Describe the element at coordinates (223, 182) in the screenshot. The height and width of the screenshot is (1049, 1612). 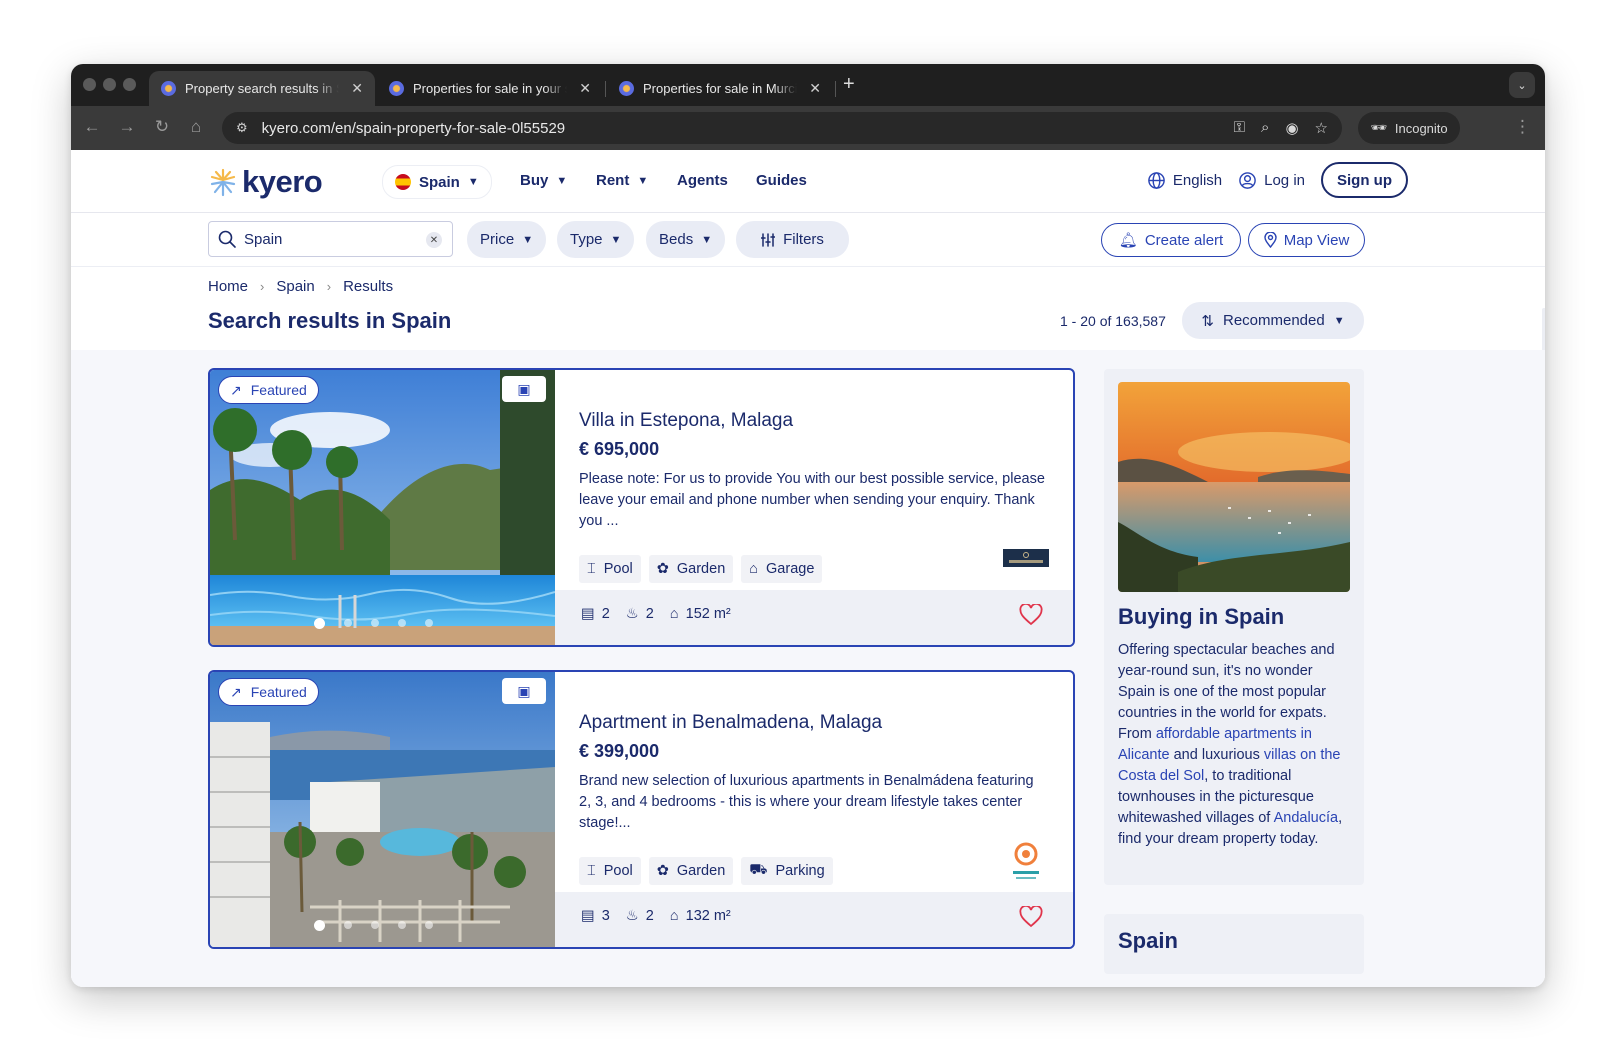
I see `sun-logo-icon` at that location.